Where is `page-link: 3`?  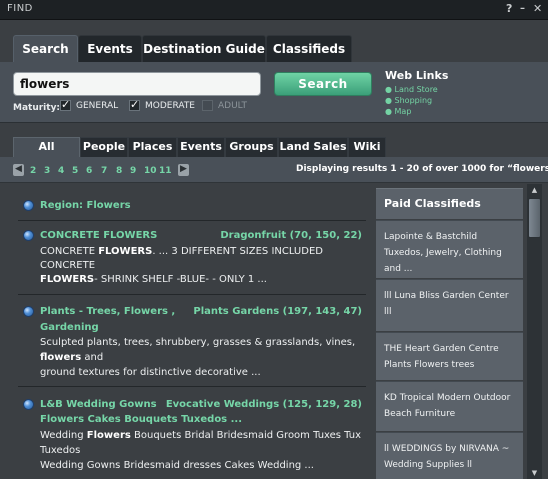 page-link: 3 is located at coordinates (47, 171).